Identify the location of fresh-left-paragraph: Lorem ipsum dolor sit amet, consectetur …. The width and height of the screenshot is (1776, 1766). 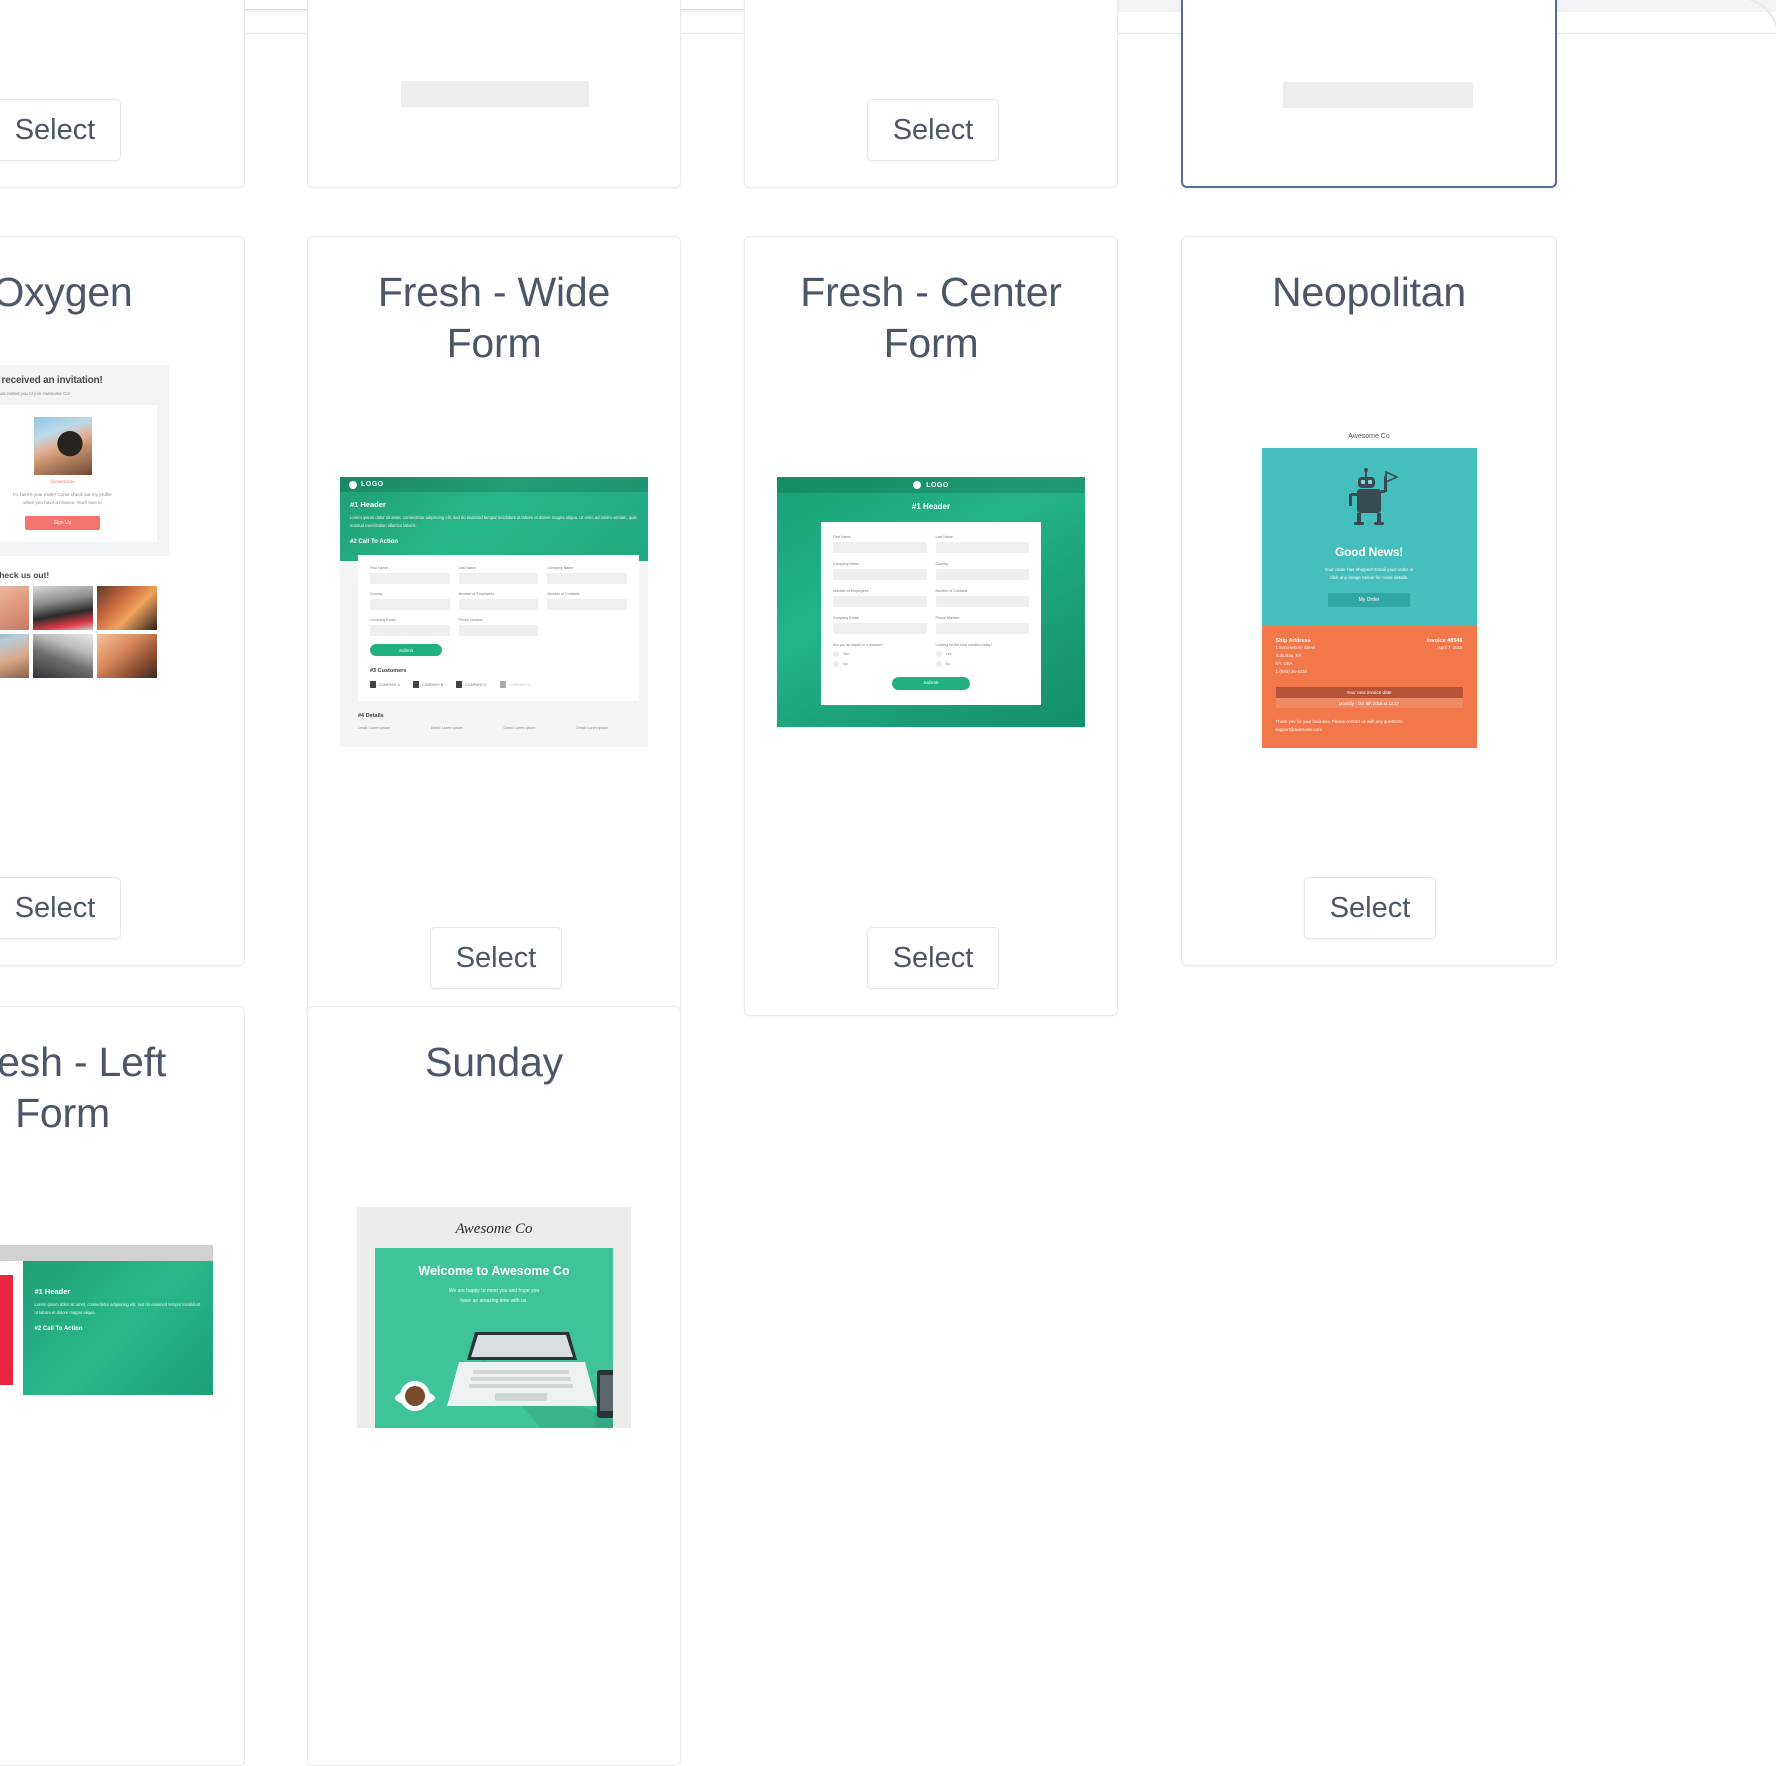
(117, 1308).